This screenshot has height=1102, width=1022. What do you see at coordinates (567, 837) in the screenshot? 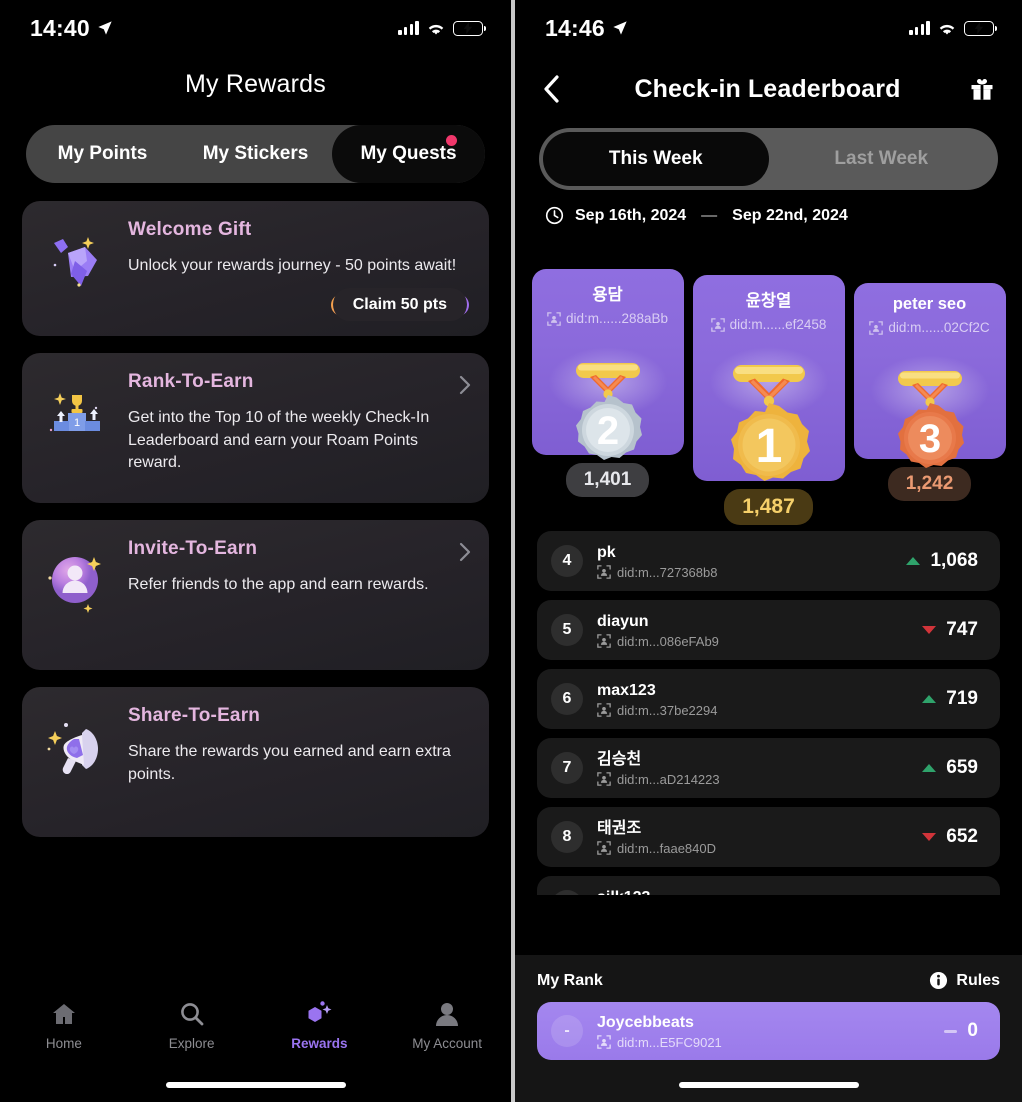
I see `row-rank: 8` at bounding box center [567, 837].